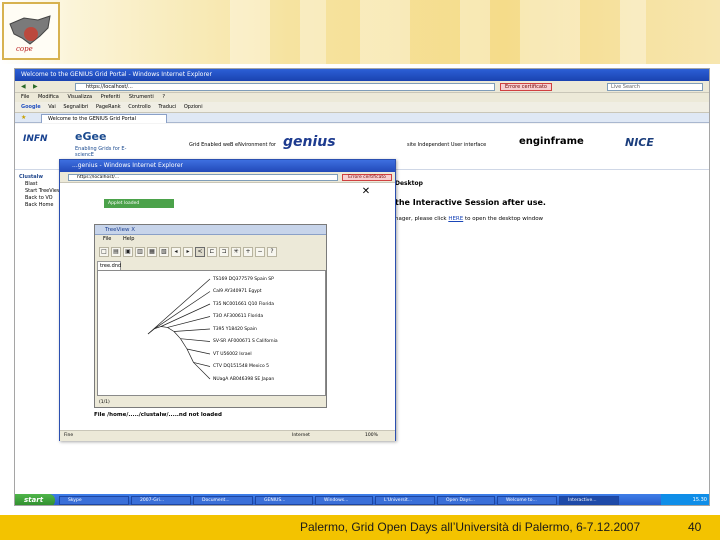 The image size is (720, 540). I want to click on toolbar-check: Controllo, so click(139, 107).